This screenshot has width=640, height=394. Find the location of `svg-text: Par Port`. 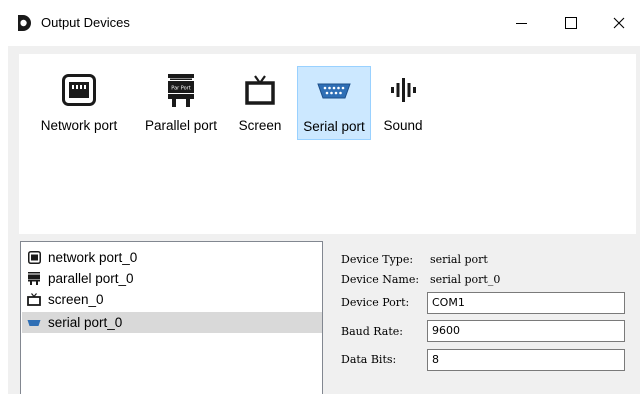

svg-text: Par Port is located at coordinates (180, 89).